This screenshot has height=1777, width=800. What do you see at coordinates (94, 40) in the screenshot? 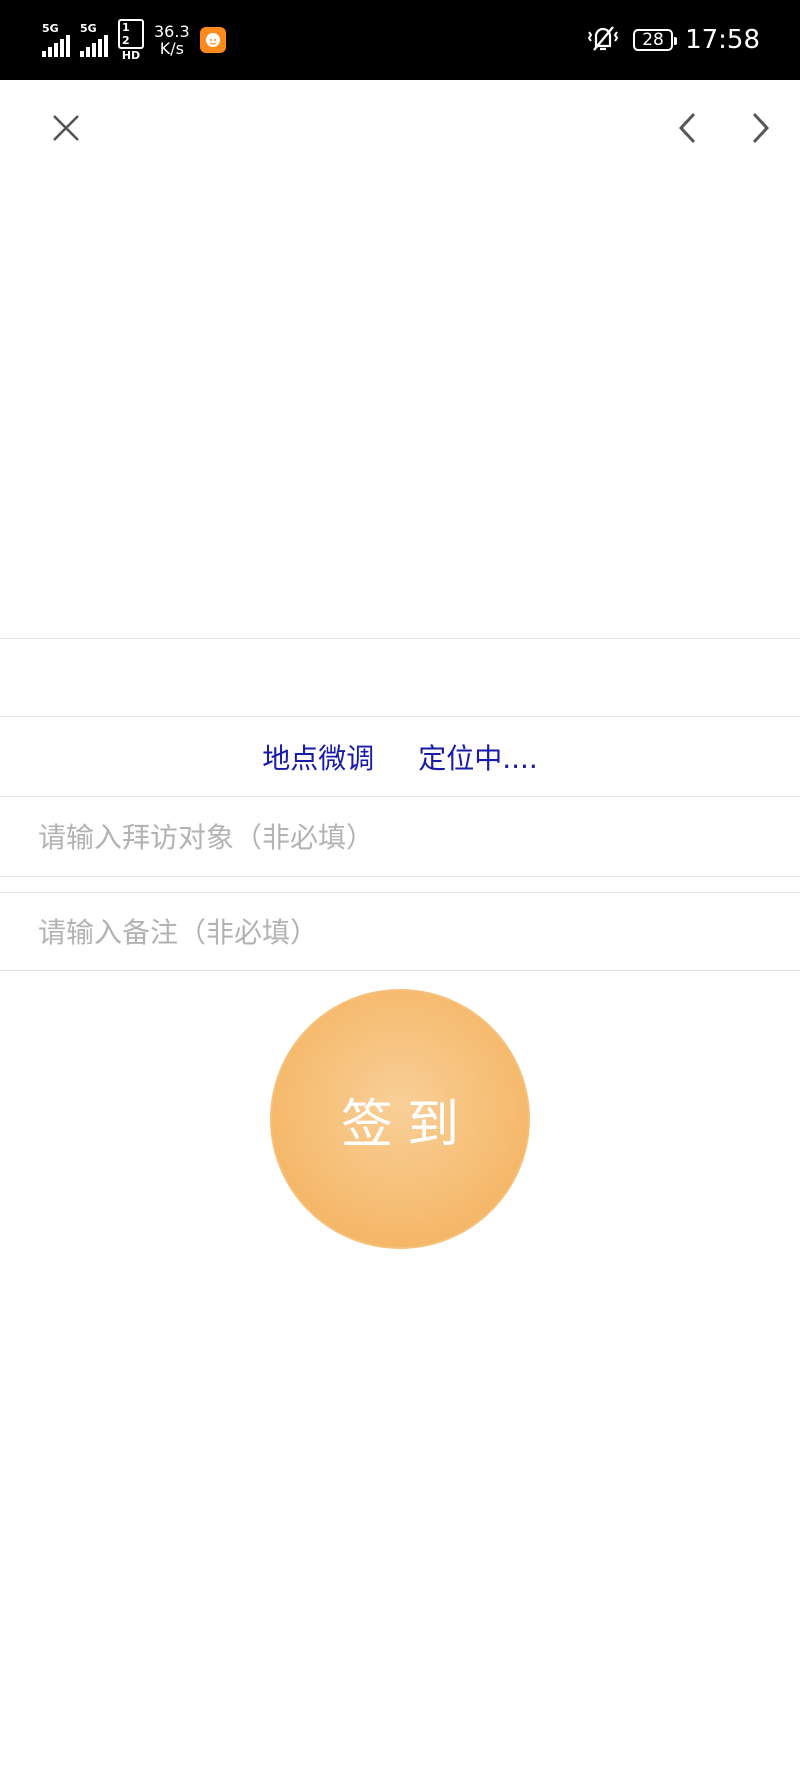
I see `signal-strength-icon-2: 5G` at bounding box center [94, 40].